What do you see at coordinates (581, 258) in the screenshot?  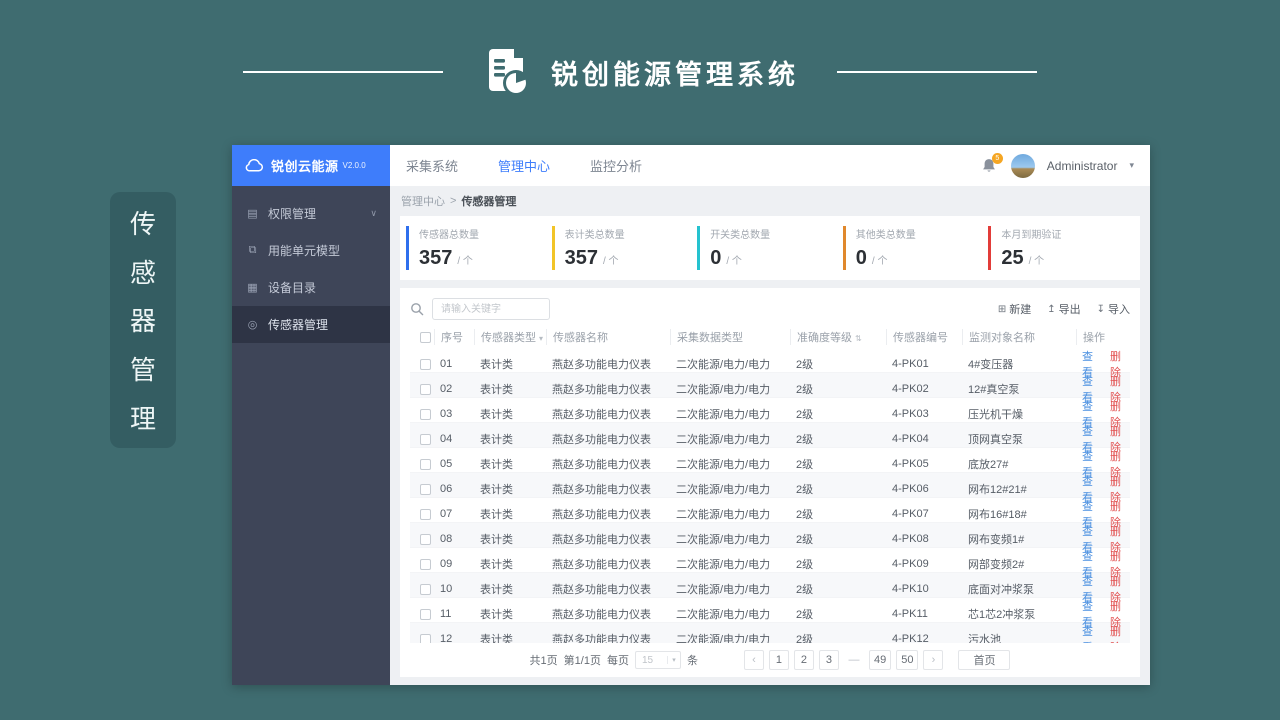 I see `stat-value: 357` at bounding box center [581, 258].